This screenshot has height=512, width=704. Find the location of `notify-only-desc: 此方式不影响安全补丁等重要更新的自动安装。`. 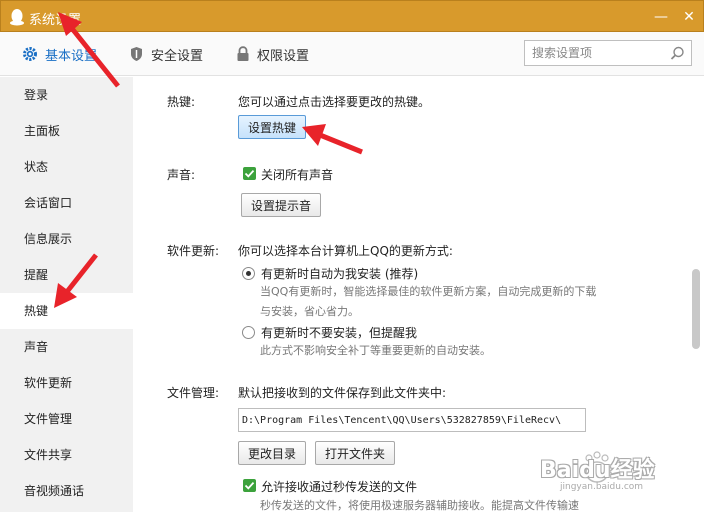

notify-only-desc: 此方式不影响安全补丁等重要更新的自动安装。 is located at coordinates (375, 350).